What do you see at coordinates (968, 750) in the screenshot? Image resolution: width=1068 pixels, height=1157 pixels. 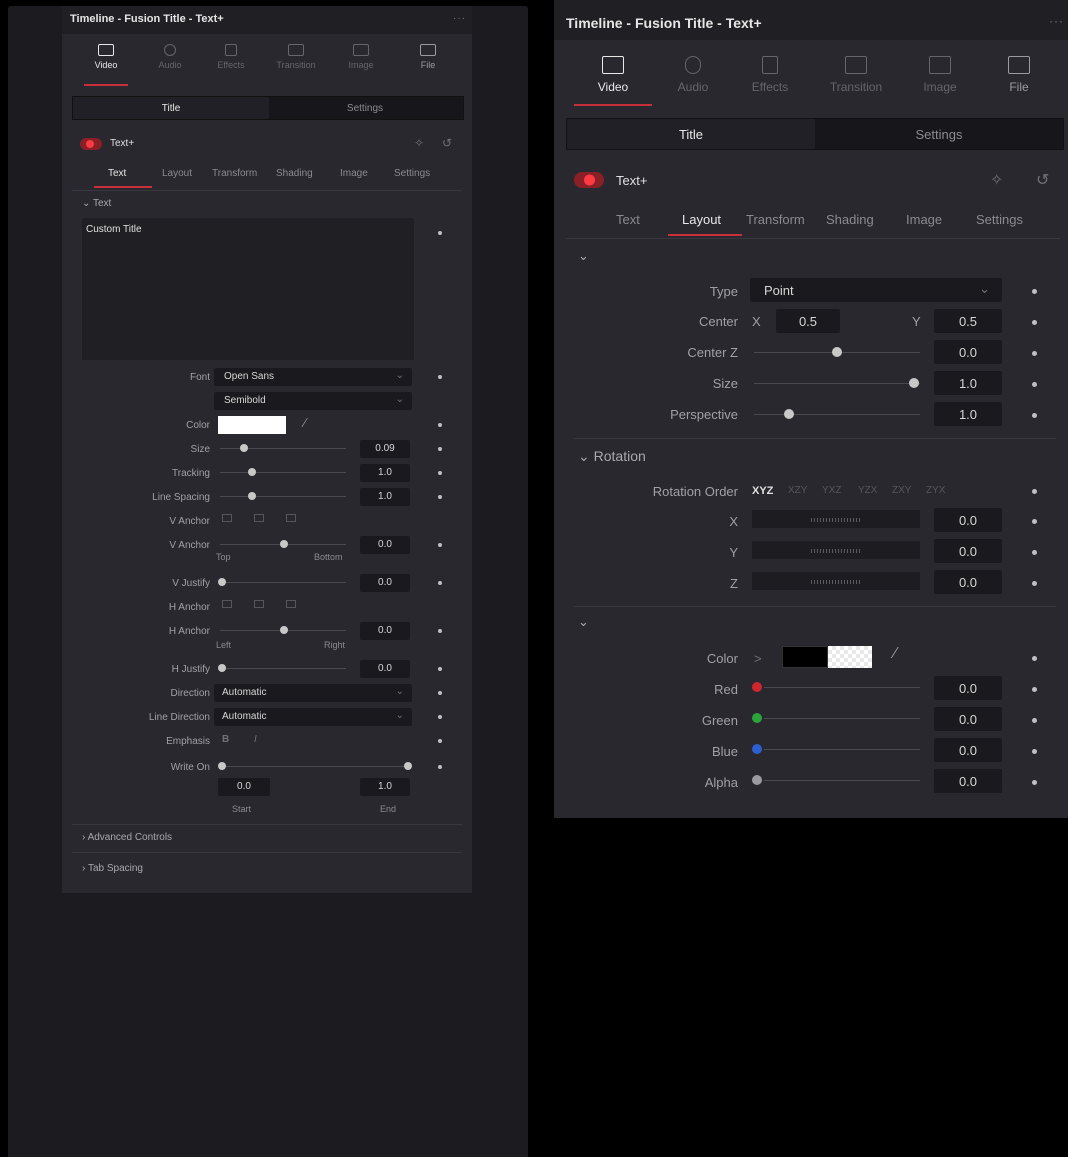 I see `blue-value: 0.0` at bounding box center [968, 750].